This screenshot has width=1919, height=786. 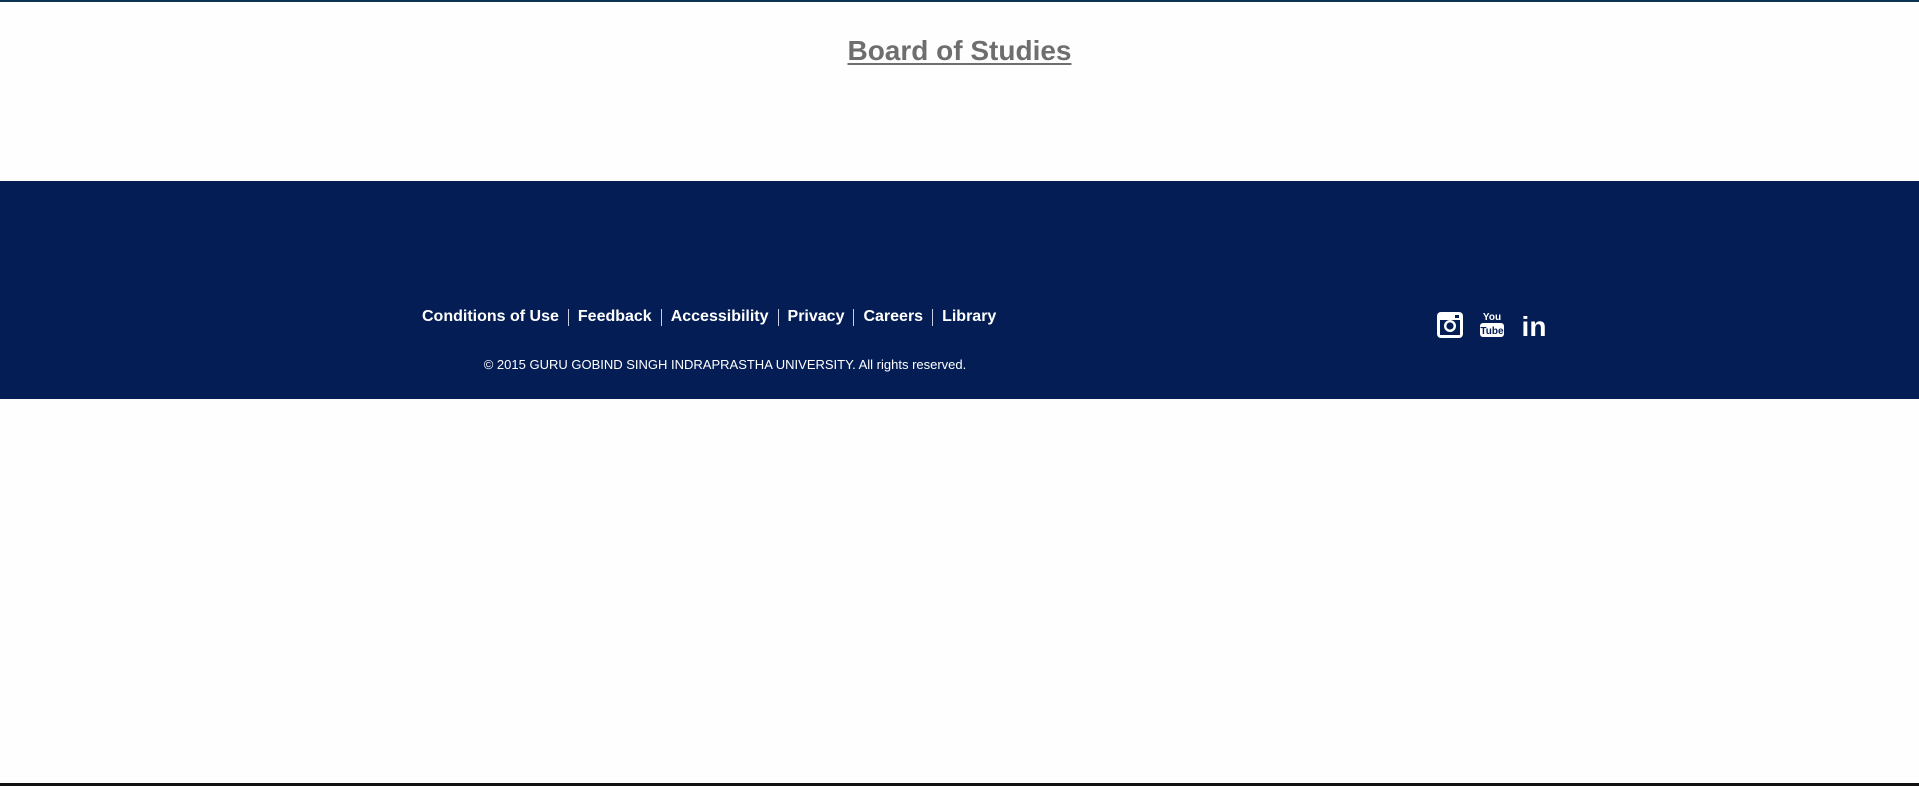 I want to click on youtube-text-top: You, so click(x=1492, y=317).